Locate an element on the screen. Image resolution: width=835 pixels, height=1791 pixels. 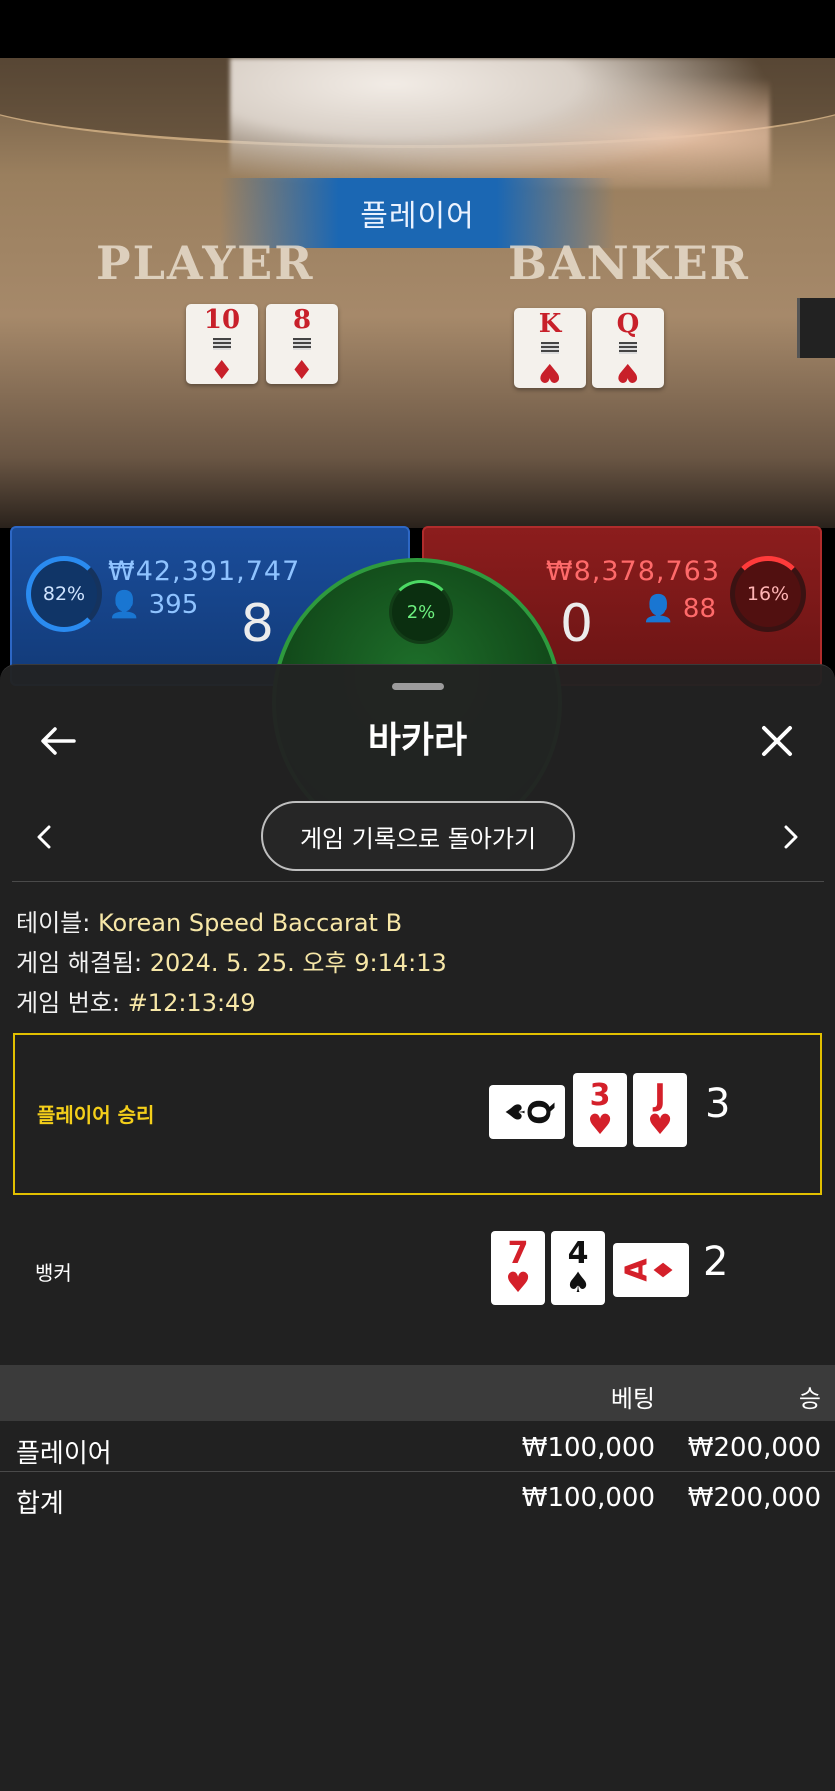
hand-label: 뱅커 is located at coordinates (53, 1273).